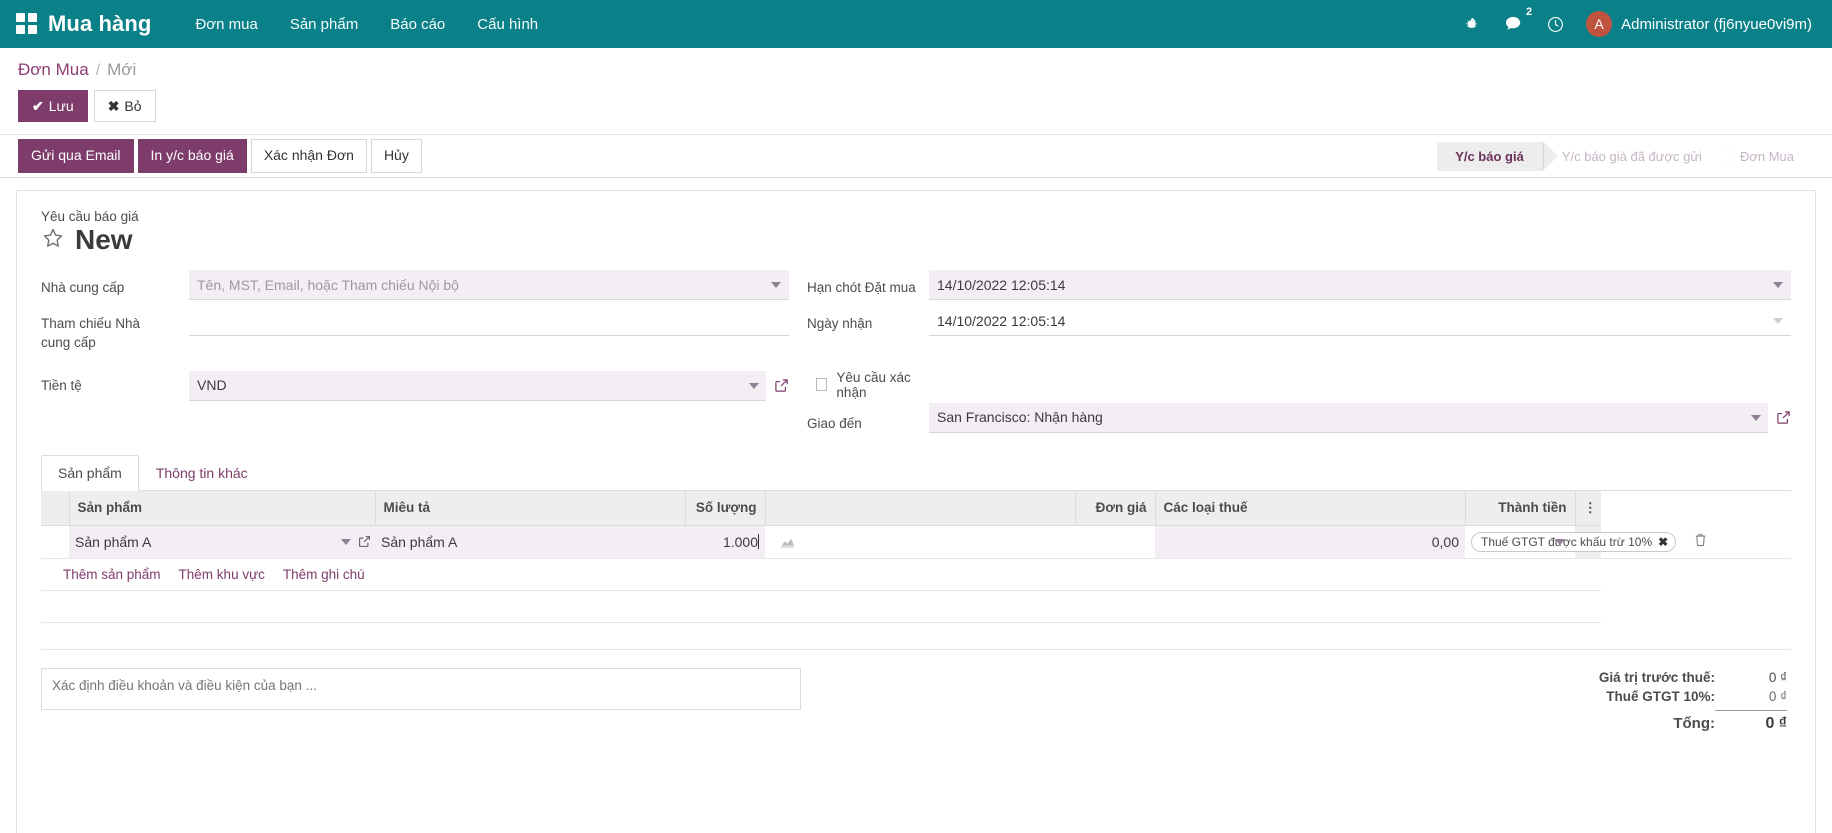  I want to click on menu-item-reporting: Báo cáo, so click(417, 24).